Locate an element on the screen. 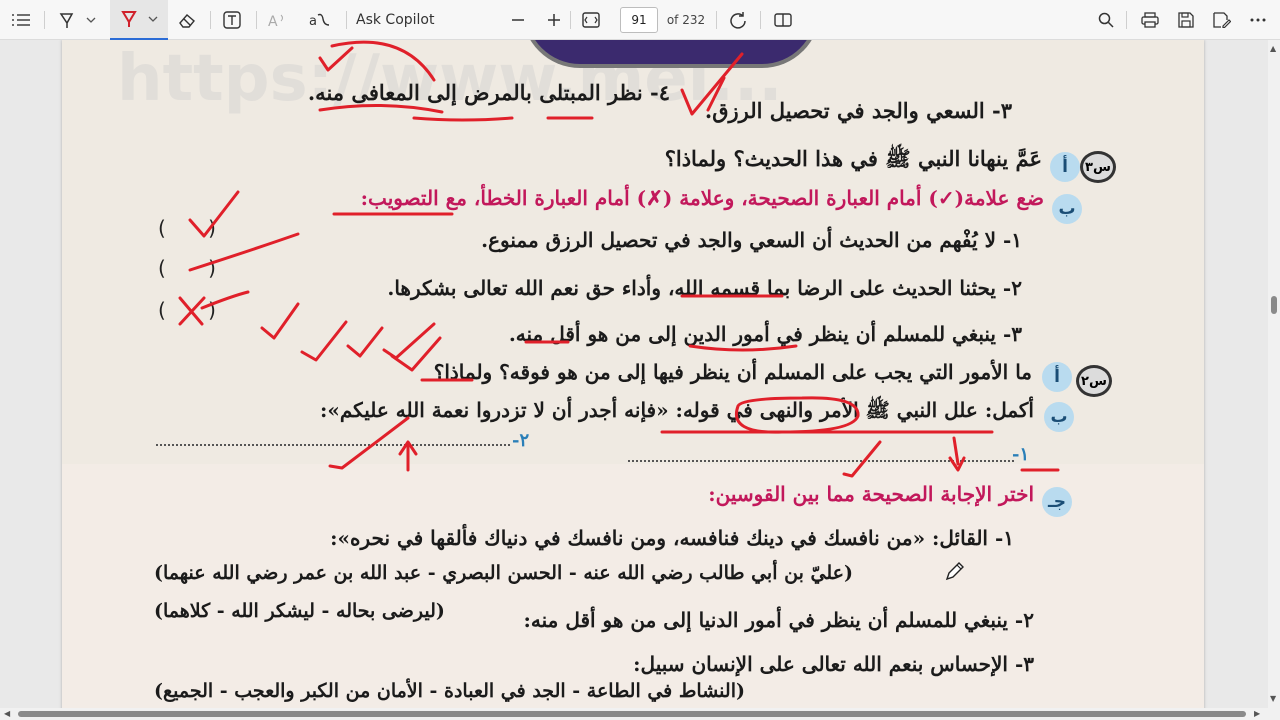  translate-icon: a is located at coordinates (320, 20).